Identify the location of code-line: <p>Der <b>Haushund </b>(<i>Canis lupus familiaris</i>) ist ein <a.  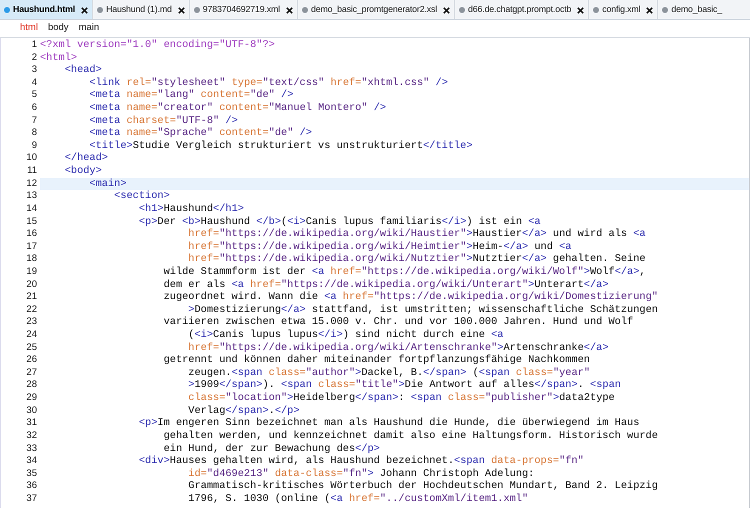
(340, 222).